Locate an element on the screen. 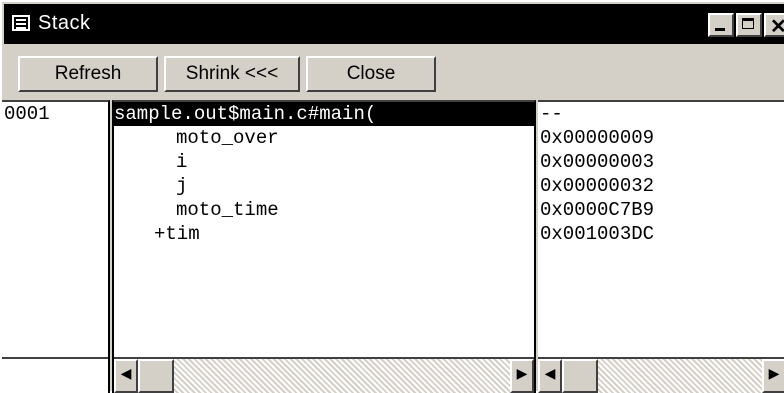 The height and width of the screenshot is (393, 784). refresh-button: Refresh is located at coordinates (88, 74).